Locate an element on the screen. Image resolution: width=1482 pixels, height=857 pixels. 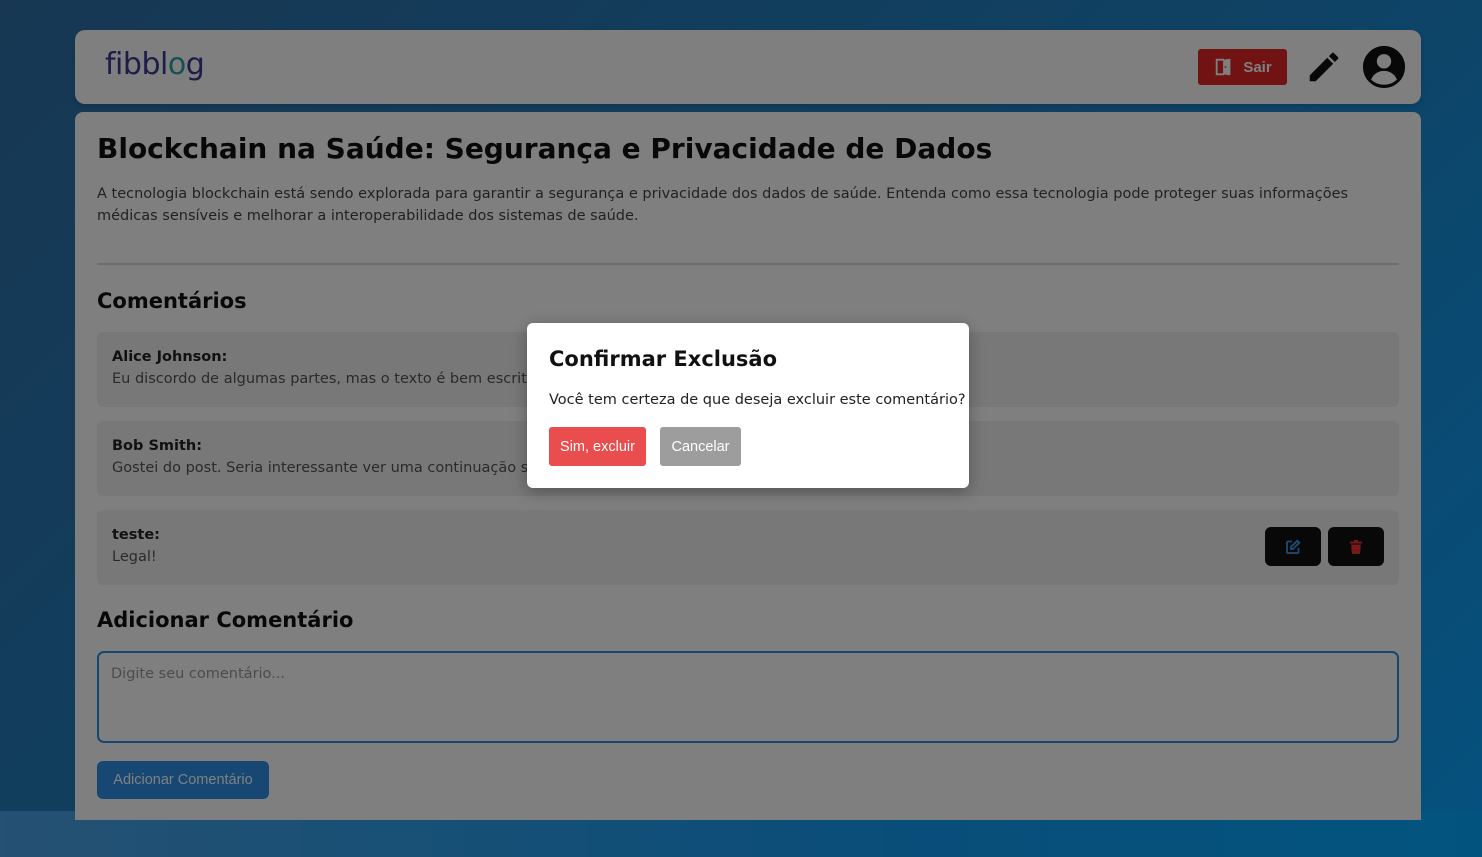
dialog-title: Confirmar Exclusão is located at coordinates (663, 359).